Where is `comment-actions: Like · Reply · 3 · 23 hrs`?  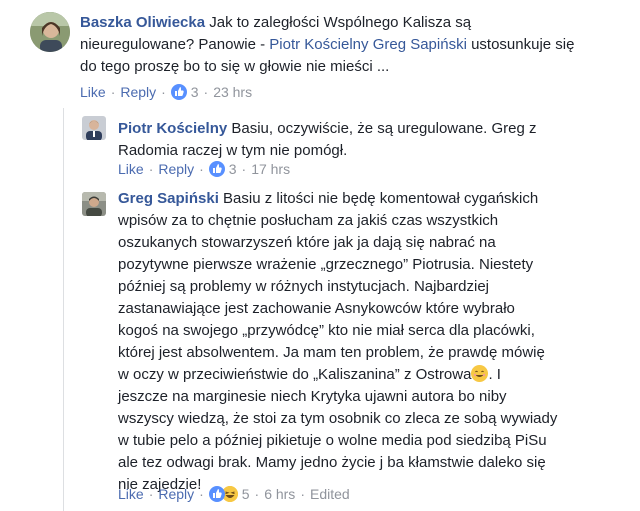
comment-actions: Like · Reply · 3 · 23 hrs is located at coordinates (166, 92).